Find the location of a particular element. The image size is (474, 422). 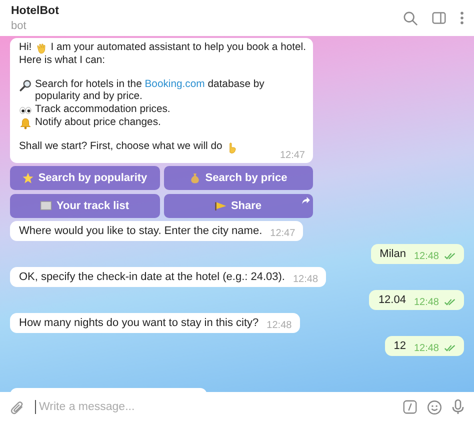

message-text: I am your automated assistant to help you book a hotel. is located at coordinates (178, 48).